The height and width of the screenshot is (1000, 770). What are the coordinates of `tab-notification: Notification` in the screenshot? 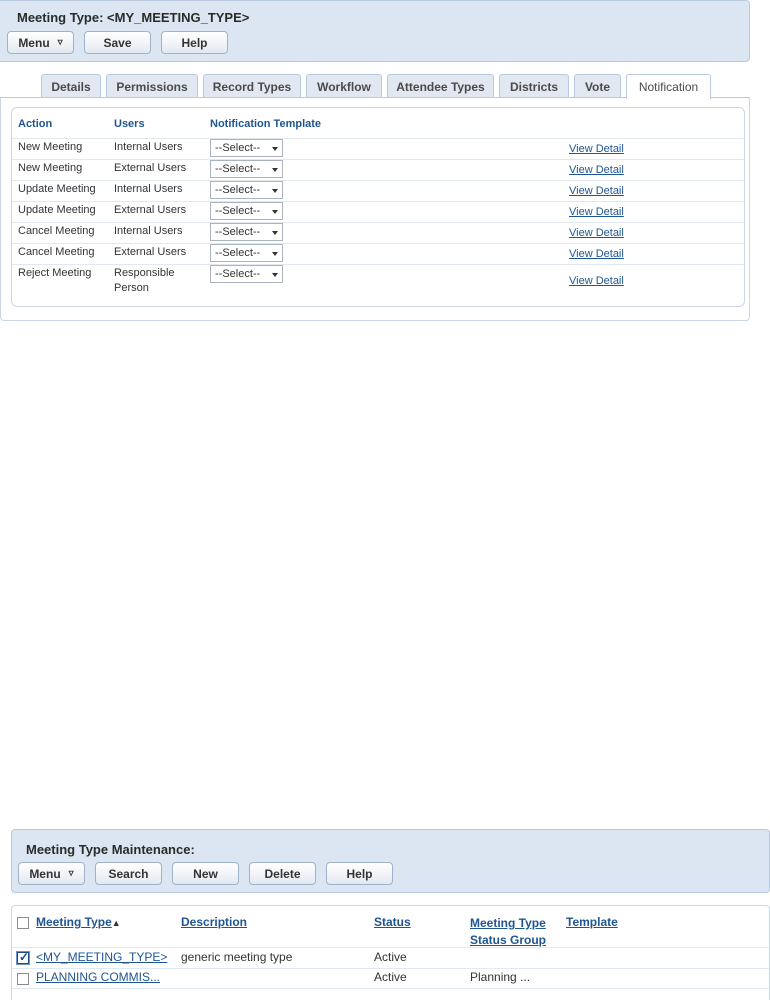 It's located at (668, 86).